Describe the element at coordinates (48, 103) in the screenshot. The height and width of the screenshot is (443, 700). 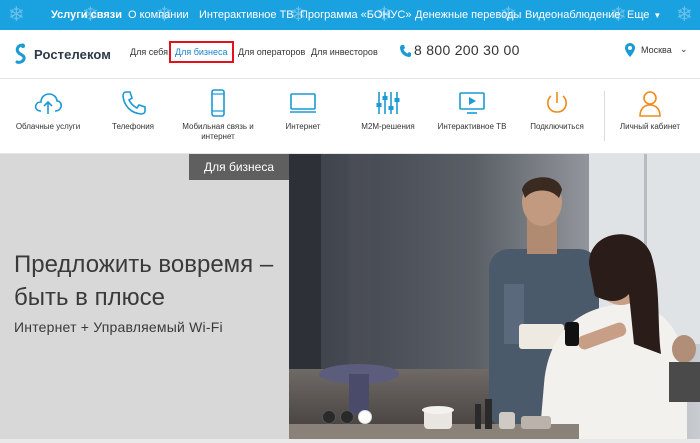
I see `cloud-upload-icon` at that location.